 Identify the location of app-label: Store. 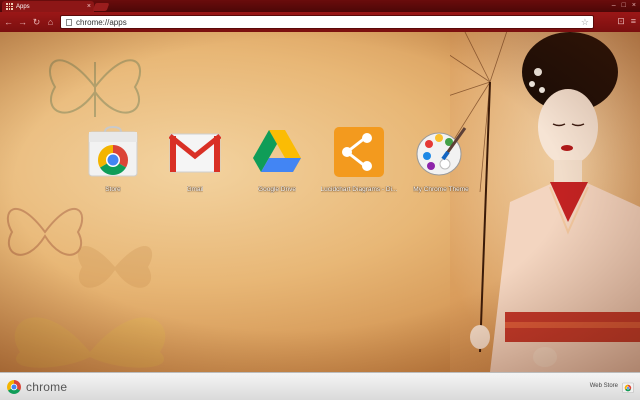
(113, 189).